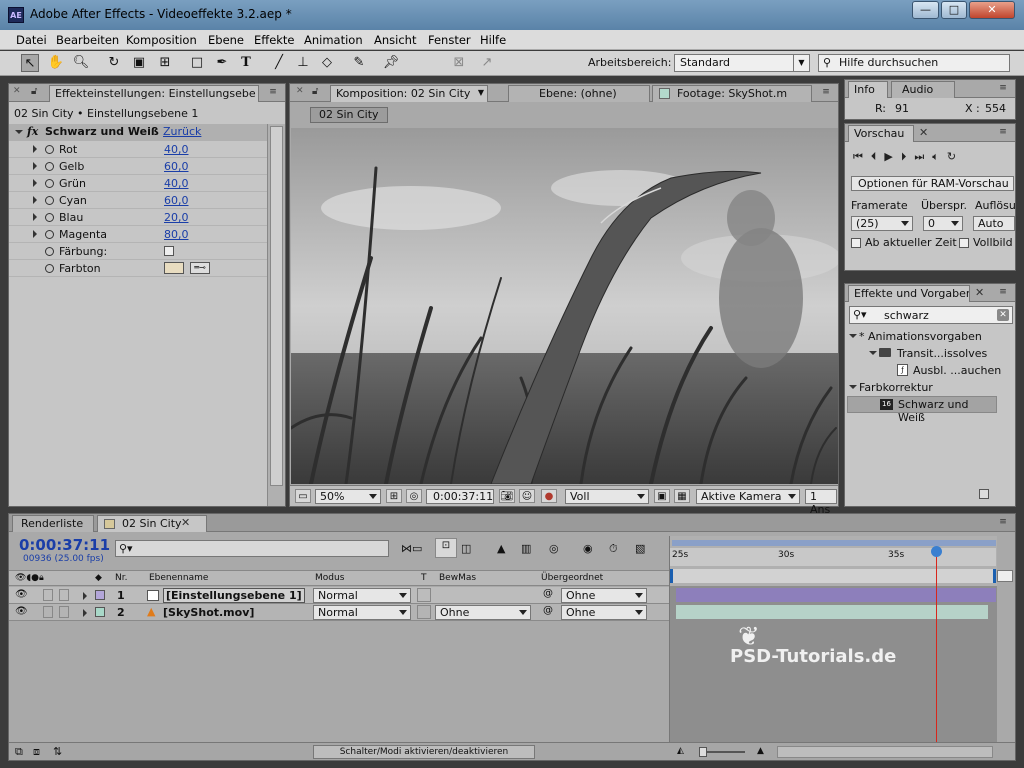 This screenshot has width=1024, height=768. Describe the element at coordinates (954, 10) in the screenshot. I see `maximize-button: □` at that location.